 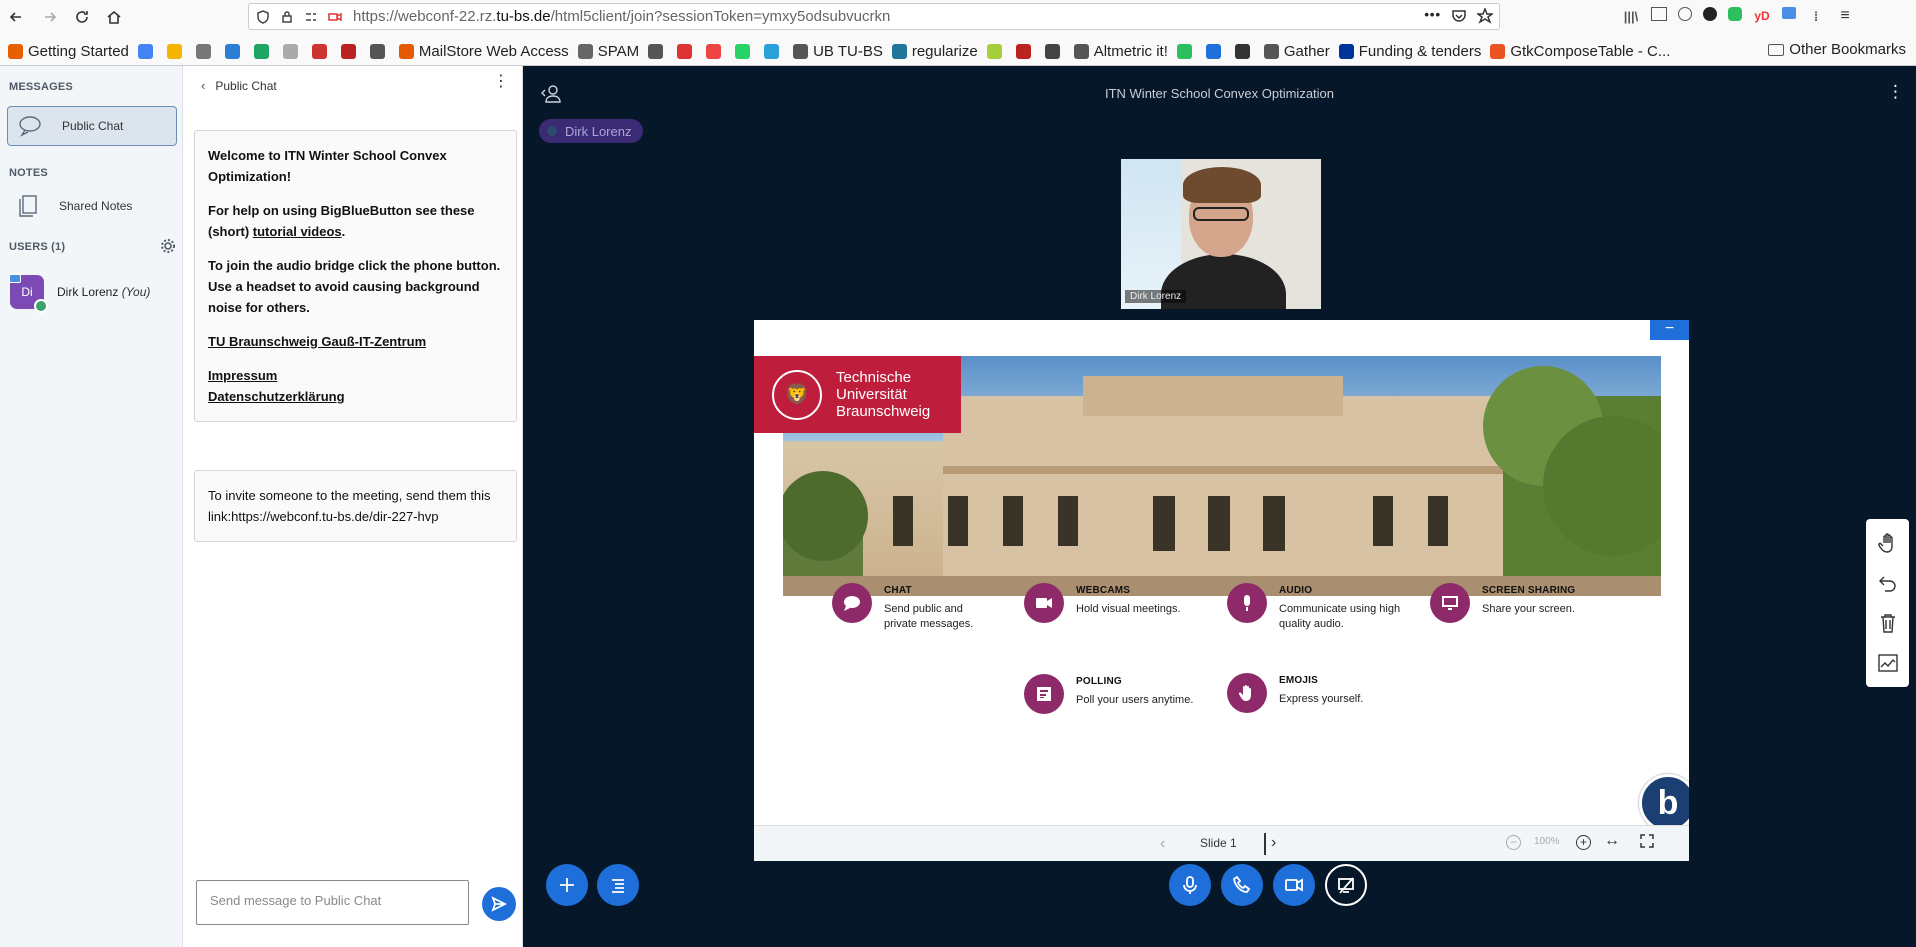 What do you see at coordinates (1612, 841) in the screenshot?
I see `fit-width-icon: ↔` at bounding box center [1612, 841].